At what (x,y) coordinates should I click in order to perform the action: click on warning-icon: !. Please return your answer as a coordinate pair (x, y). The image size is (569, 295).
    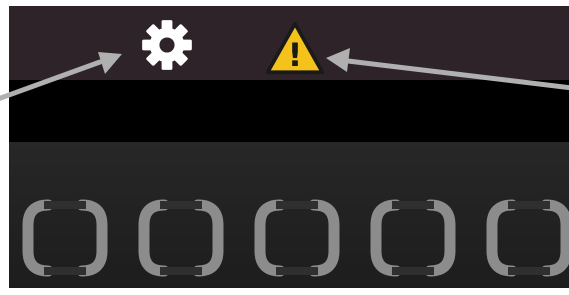
    Looking at the image, I should click on (295, 48).